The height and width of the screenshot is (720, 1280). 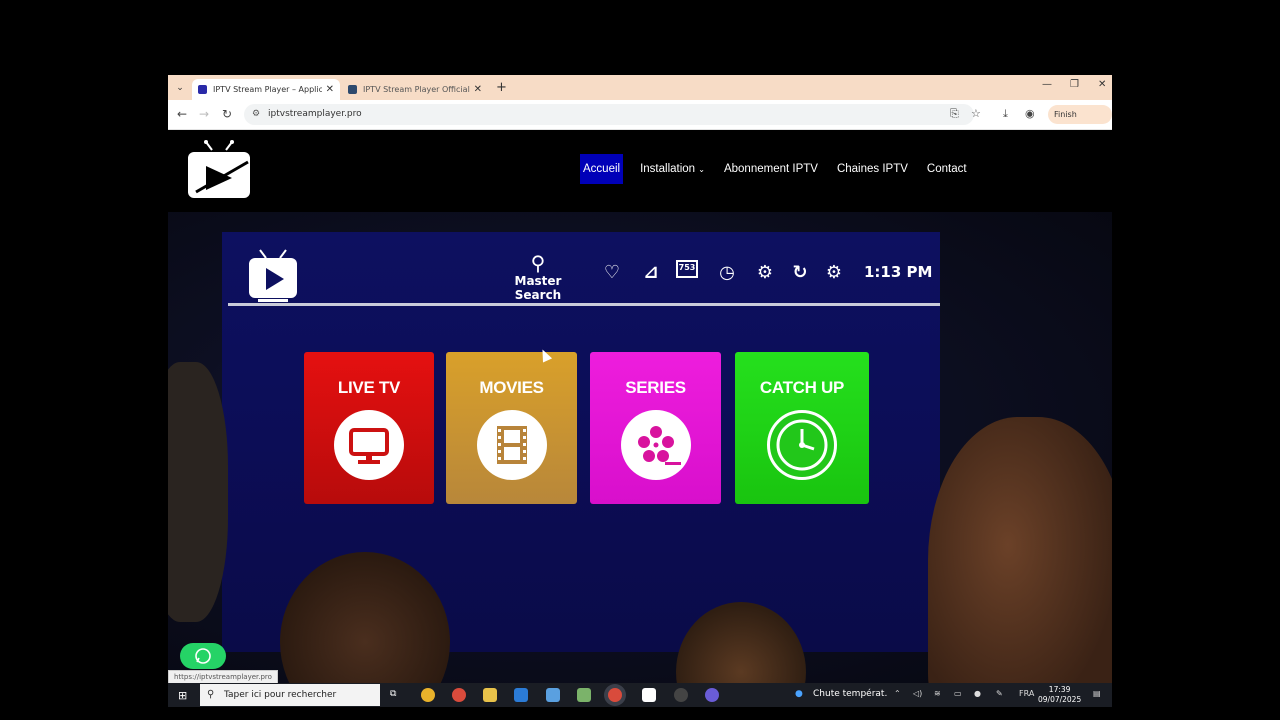 I want to click on forward-icon: →, so click(x=204, y=114).